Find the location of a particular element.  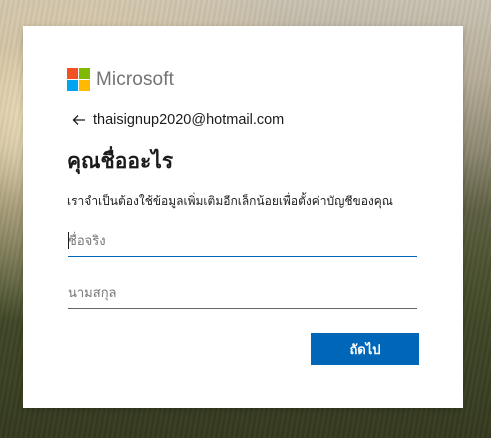

text-caret is located at coordinates (68, 240).